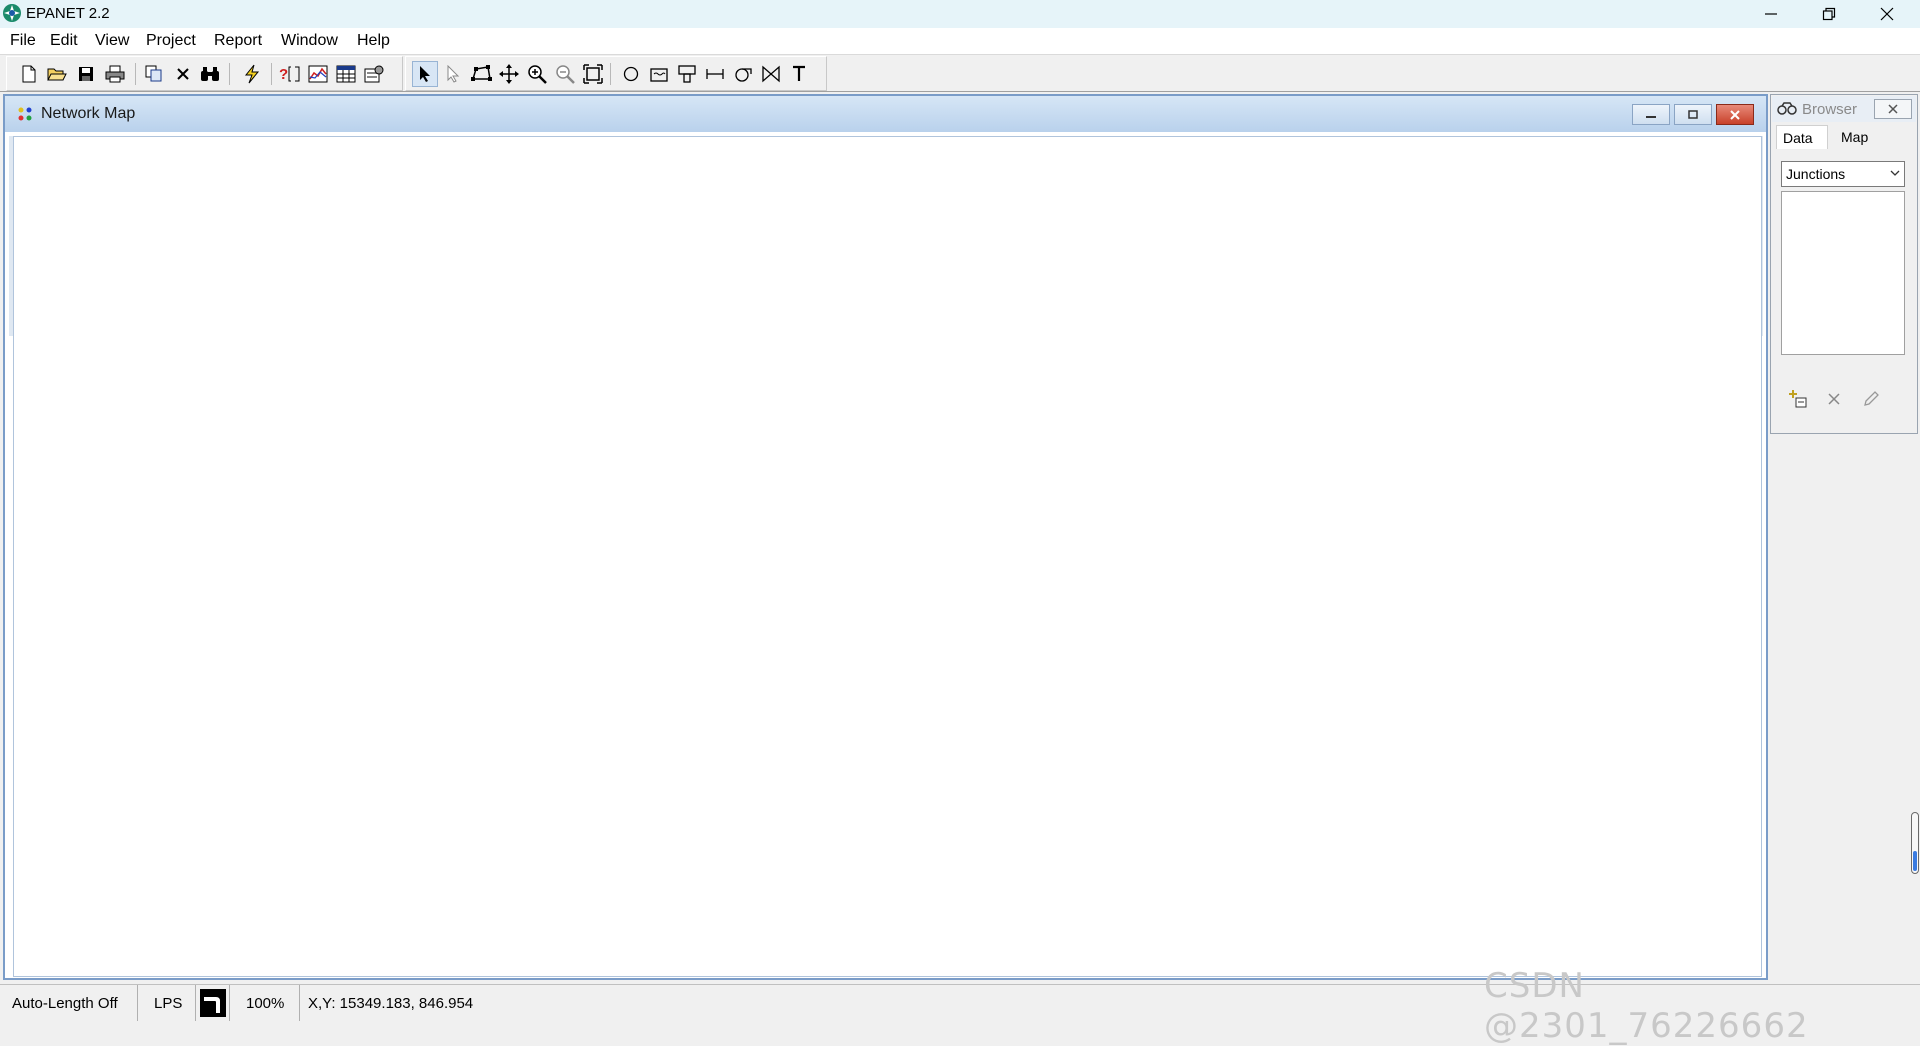 The image size is (1920, 1046). I want to click on standard-toolbar: ?, so click(204, 73).